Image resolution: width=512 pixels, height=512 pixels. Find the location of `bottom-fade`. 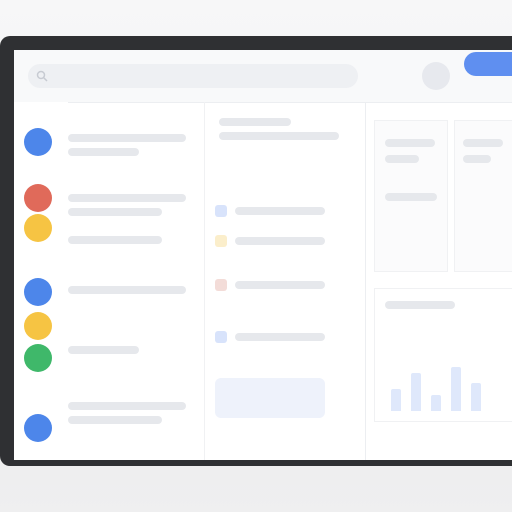

bottom-fade is located at coordinates (256, 489).